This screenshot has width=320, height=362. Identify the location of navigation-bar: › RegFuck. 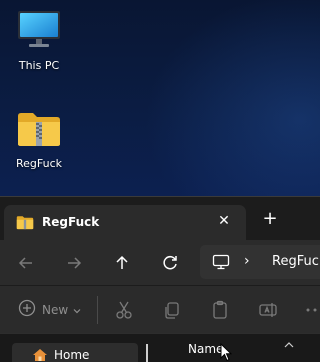
(160, 262).